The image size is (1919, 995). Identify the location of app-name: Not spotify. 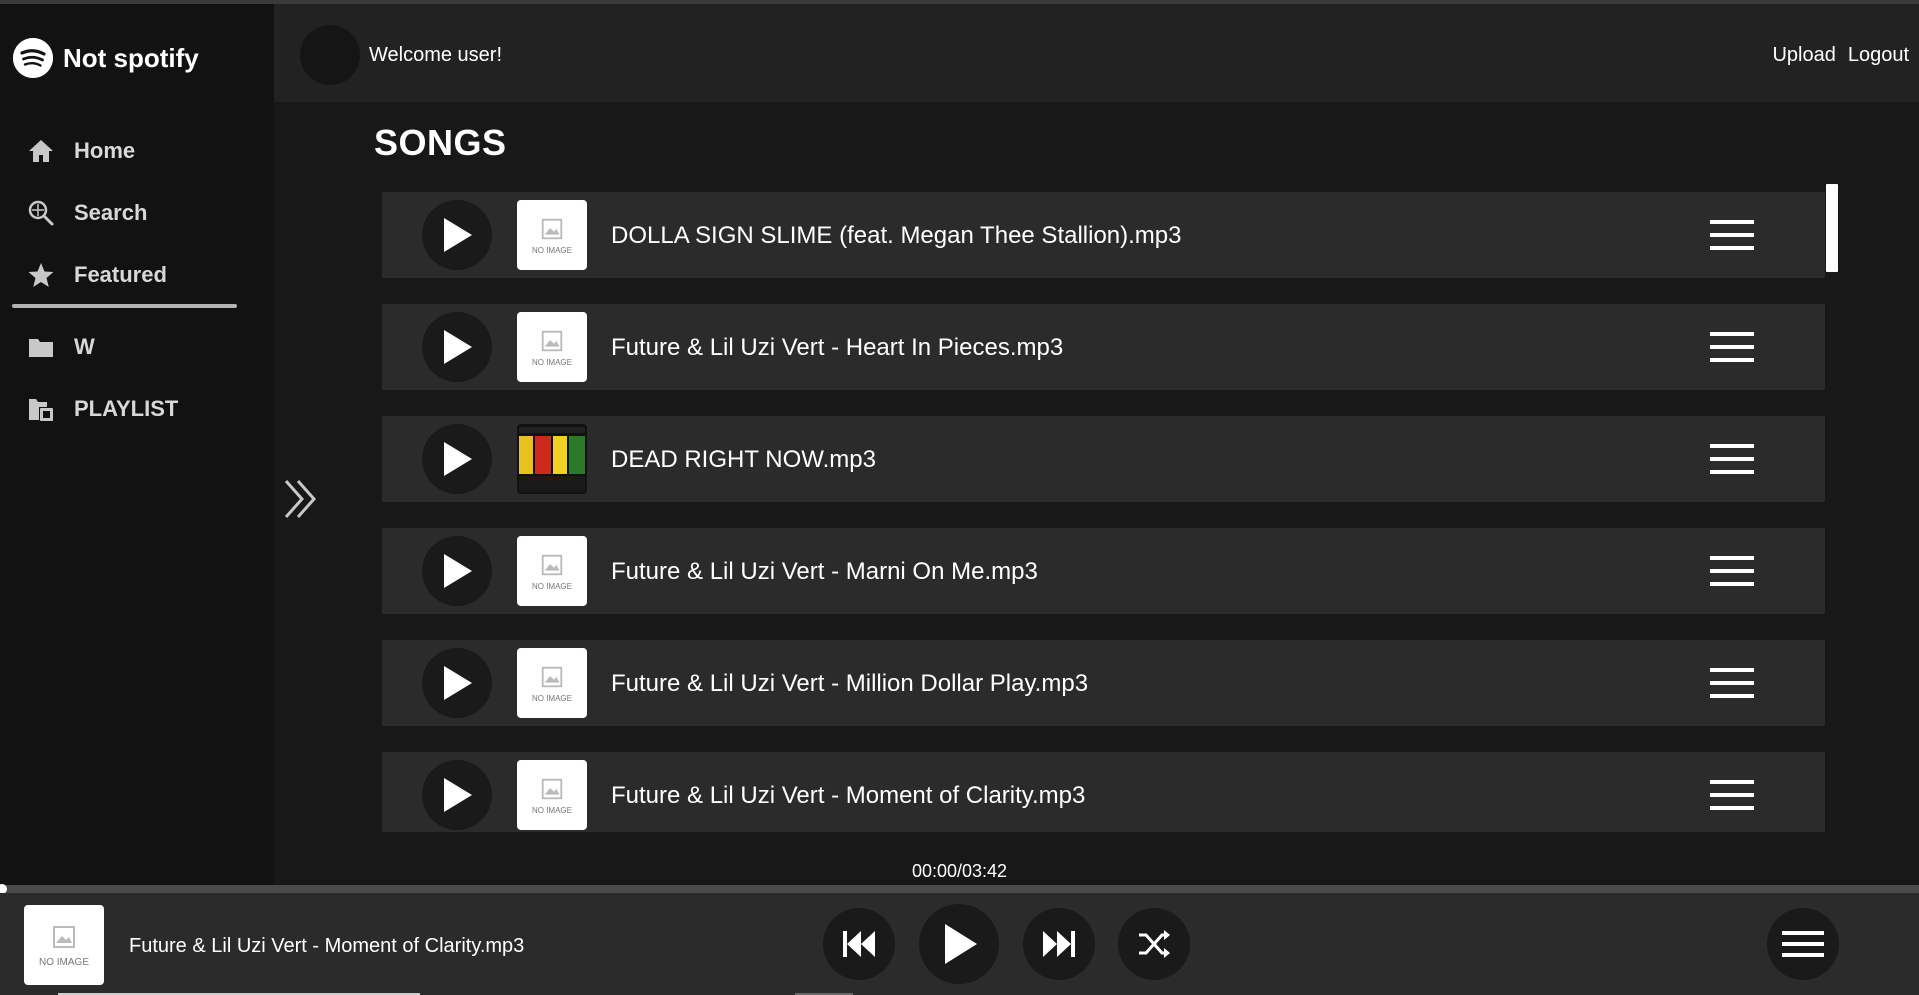
(131, 57).